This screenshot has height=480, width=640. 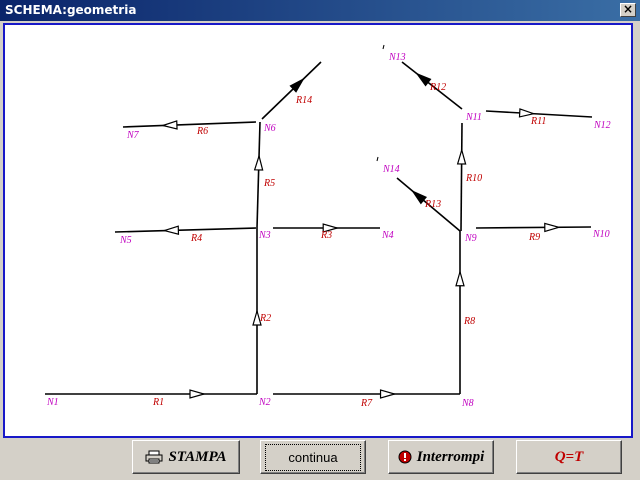 What do you see at coordinates (391, 169) in the screenshot?
I see `node-label-n14: N14` at bounding box center [391, 169].